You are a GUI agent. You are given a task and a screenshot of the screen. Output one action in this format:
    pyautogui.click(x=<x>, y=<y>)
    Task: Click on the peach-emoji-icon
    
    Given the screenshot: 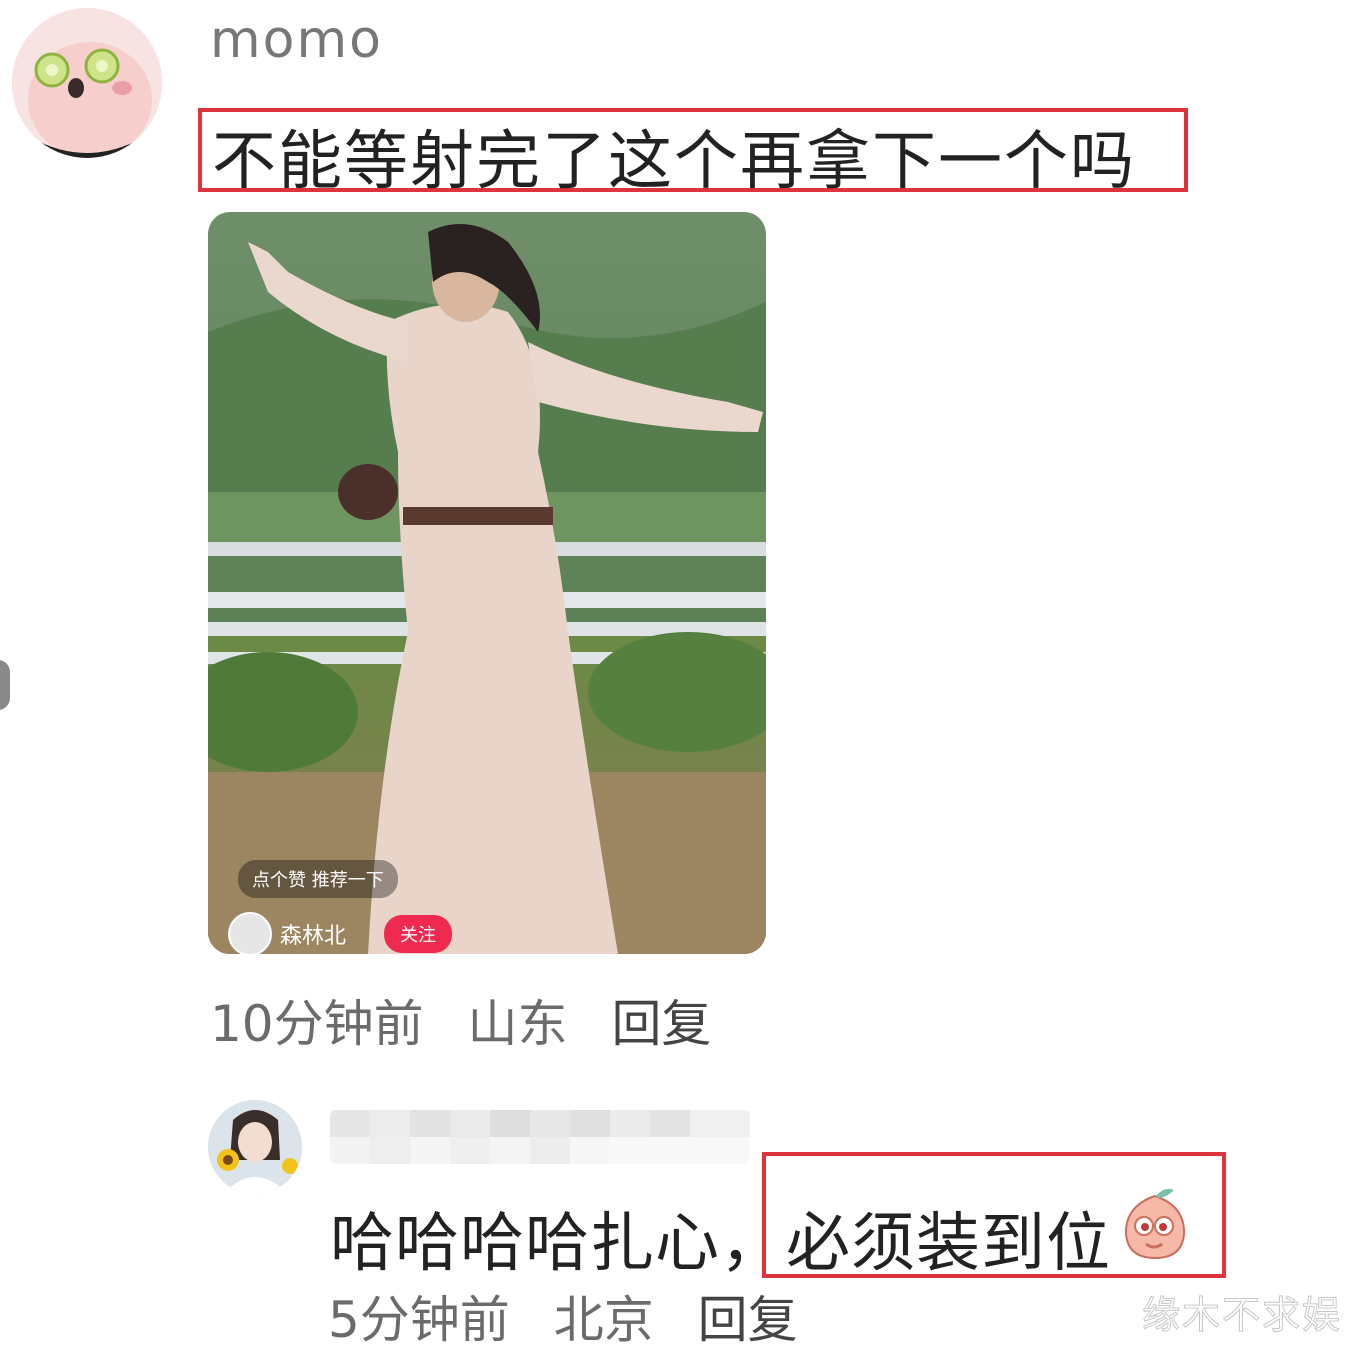 What is the action you would take?
    pyautogui.click(x=1155, y=1223)
    